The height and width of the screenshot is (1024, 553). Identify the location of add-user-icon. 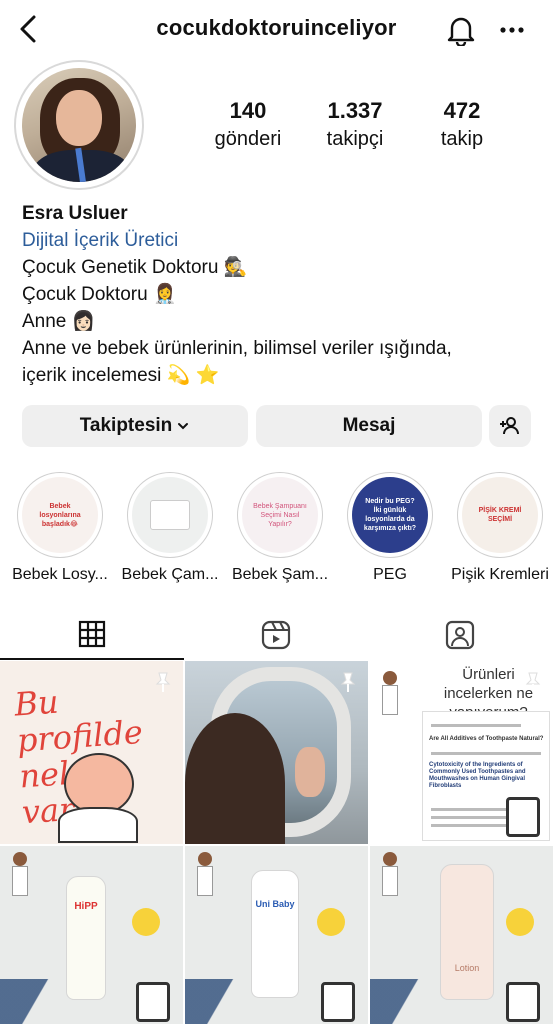
(509, 426).